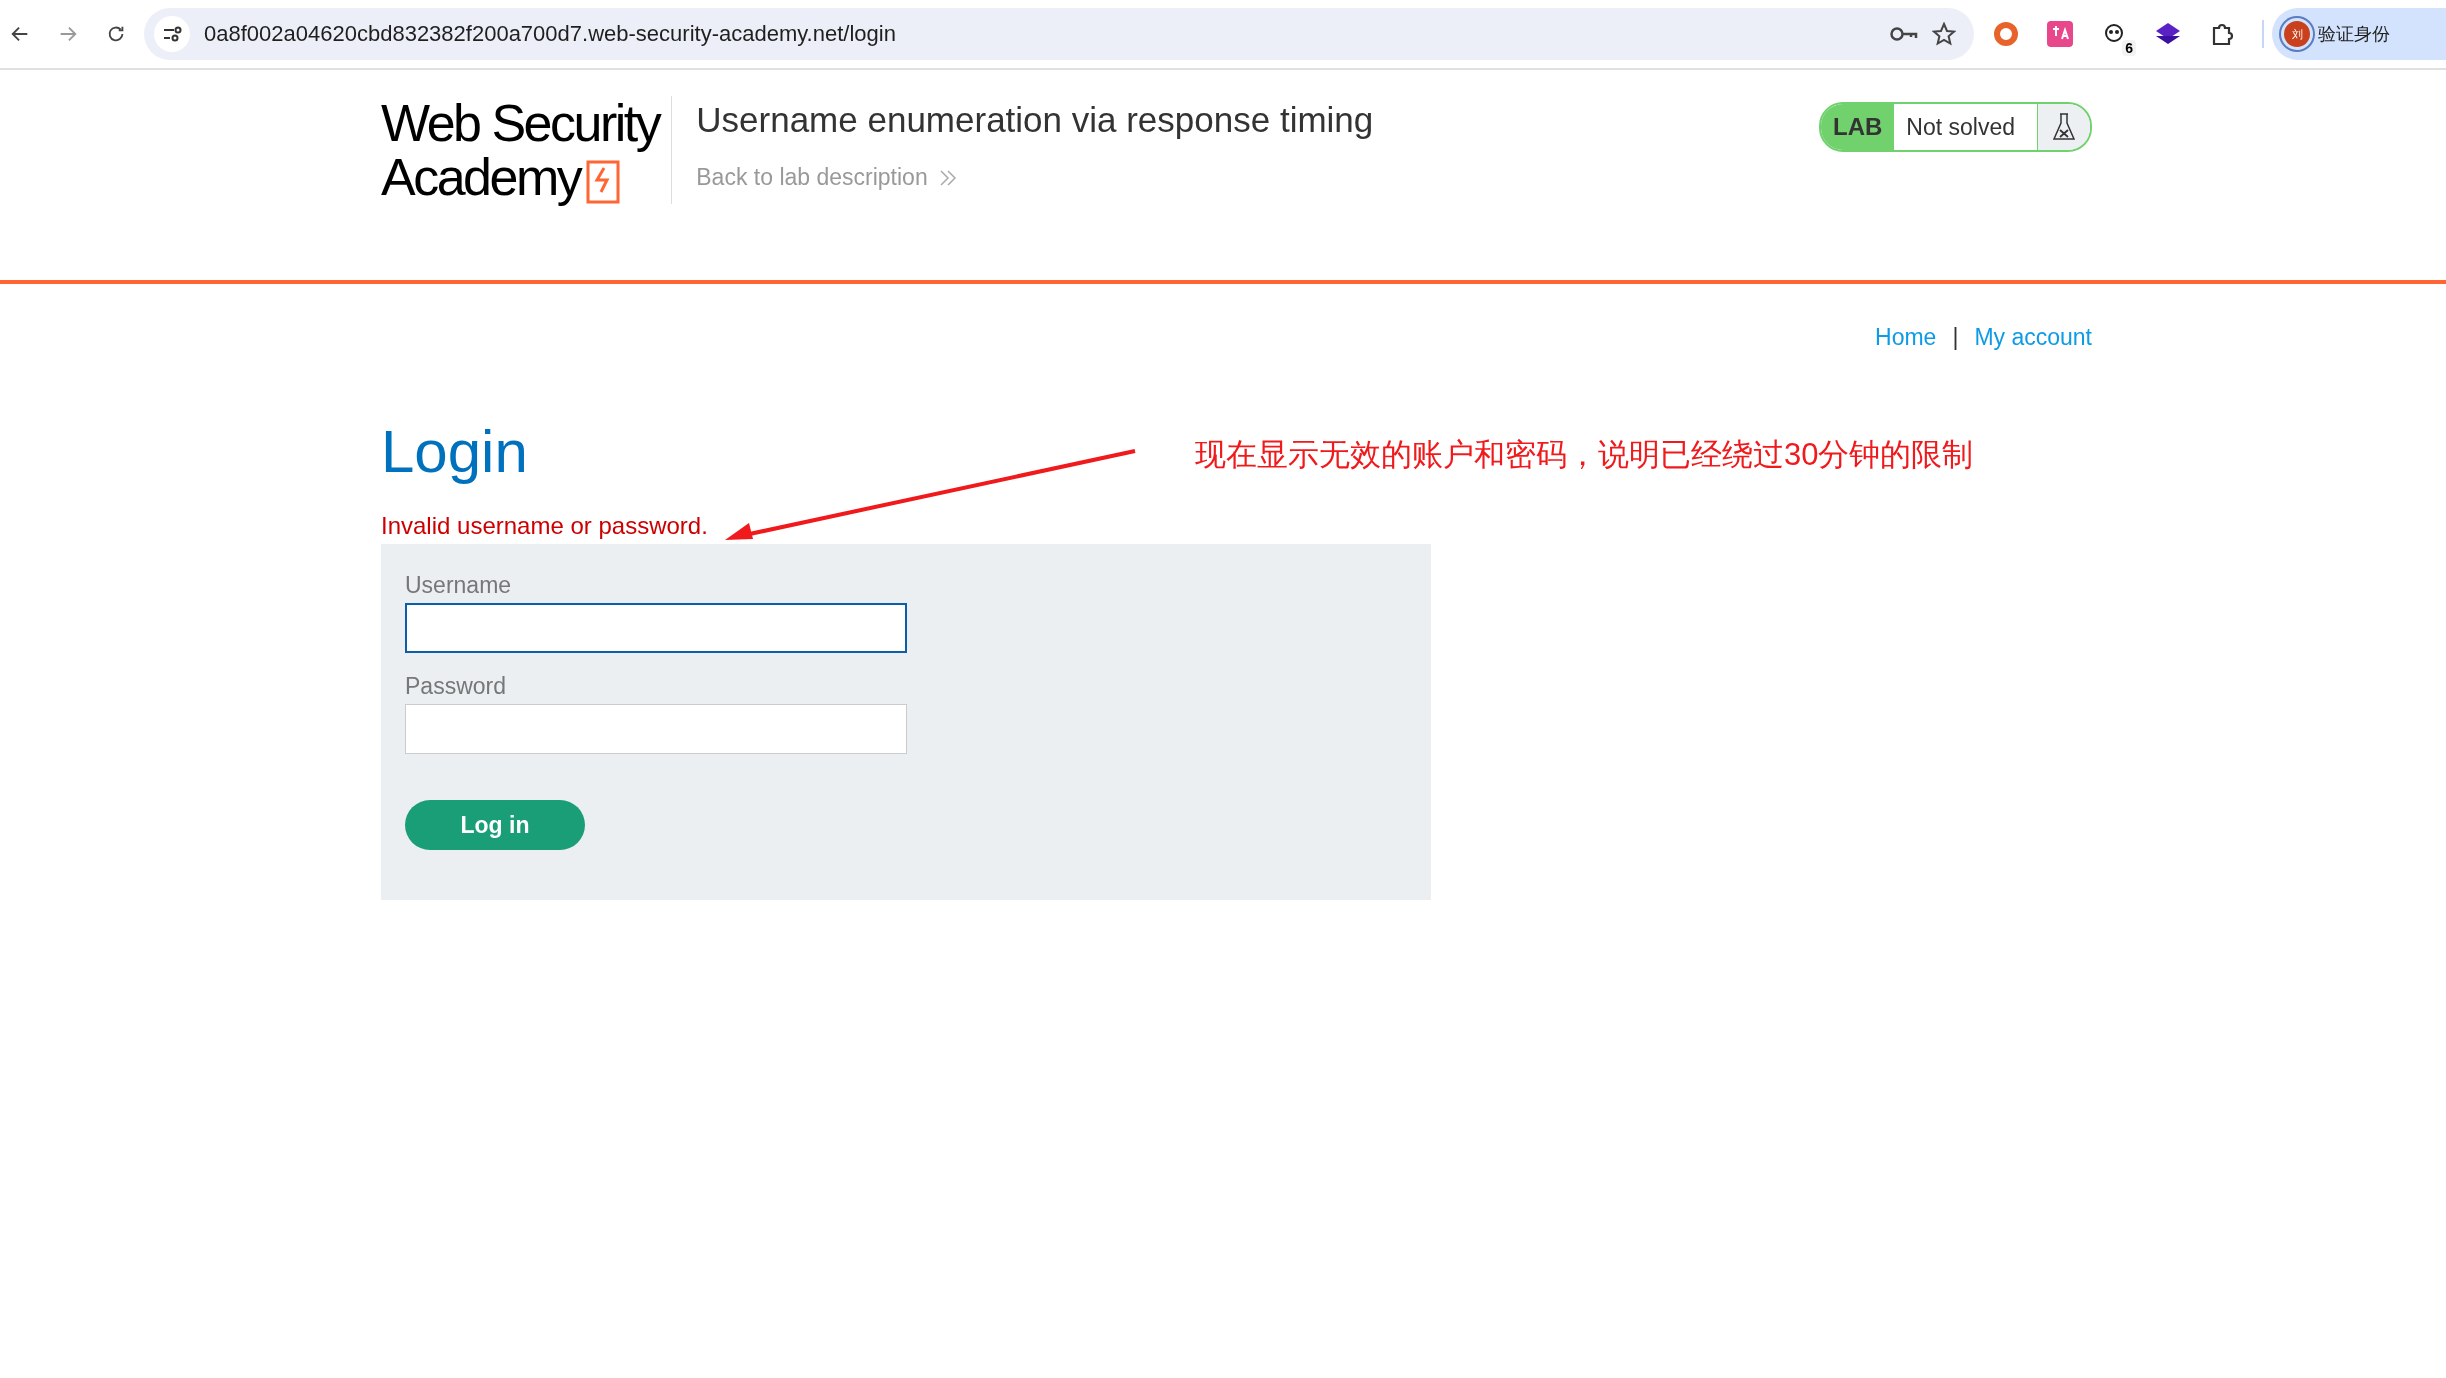 This screenshot has width=2446, height=1378. I want to click on input-field, so click(656, 628).